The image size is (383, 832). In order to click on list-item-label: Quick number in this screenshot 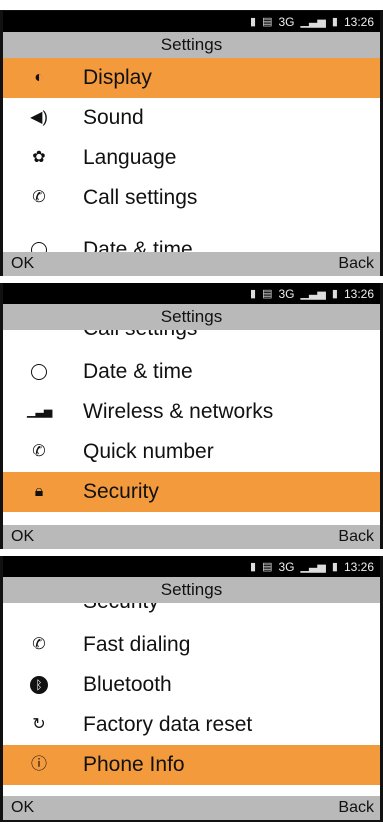, I will do `click(148, 451)`.